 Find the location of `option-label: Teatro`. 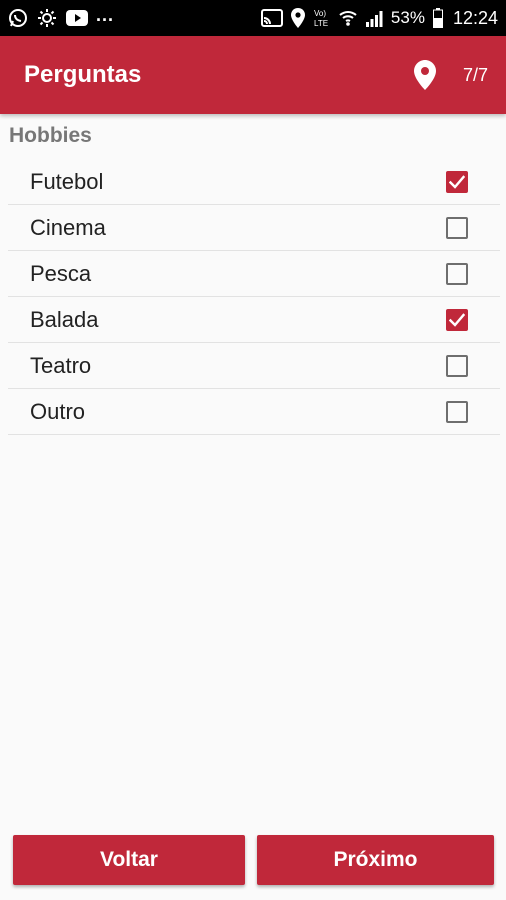

option-label: Teatro is located at coordinates (61, 365).